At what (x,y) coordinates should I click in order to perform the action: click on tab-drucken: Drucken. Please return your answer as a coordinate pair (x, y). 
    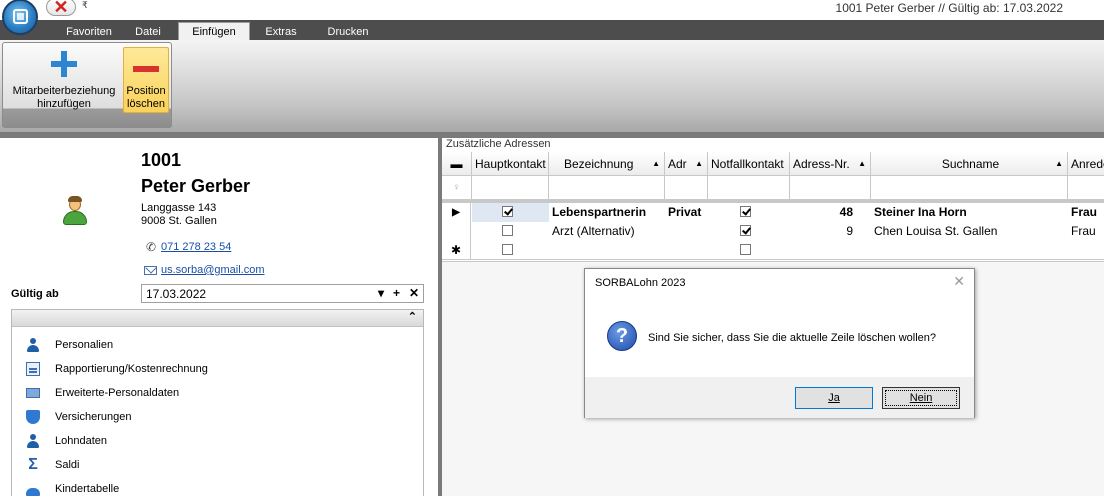
    Looking at the image, I should click on (348, 32).